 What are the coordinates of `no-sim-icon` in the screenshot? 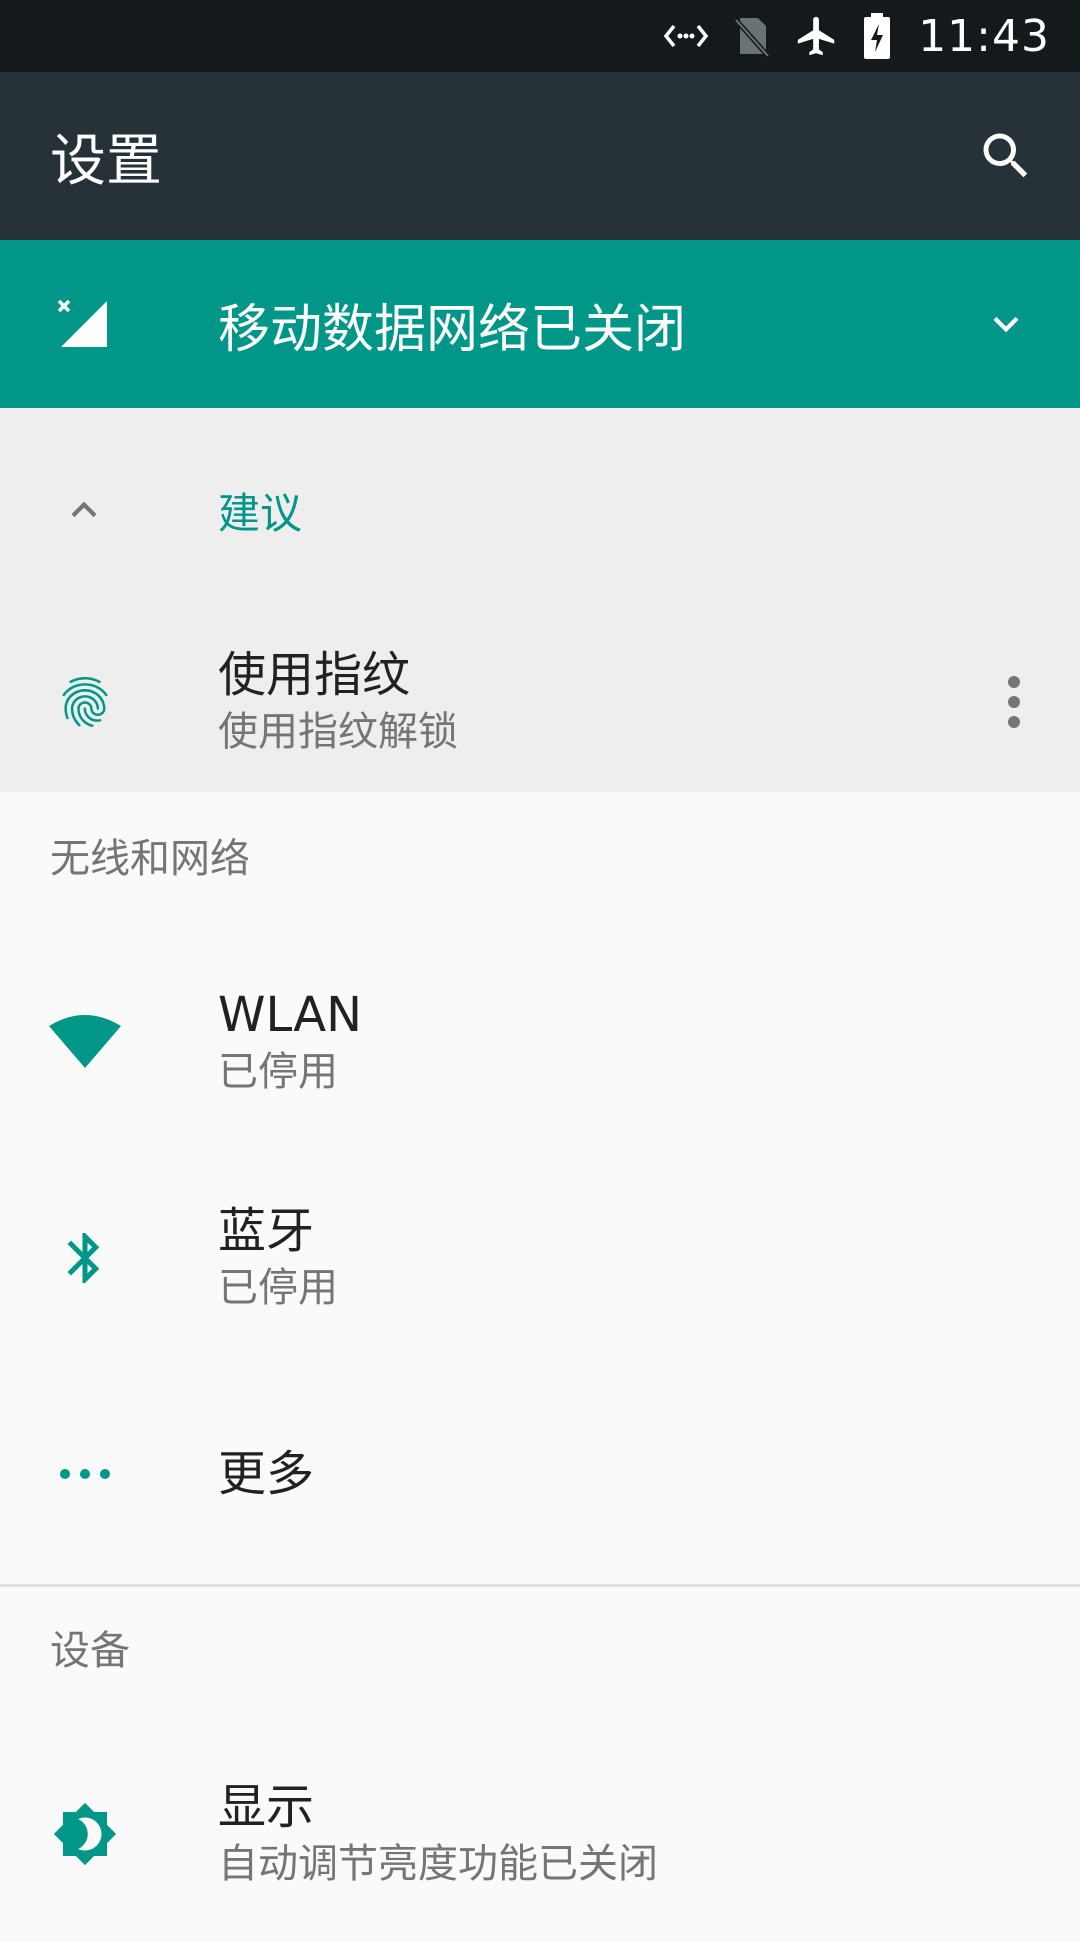 It's located at (752, 36).